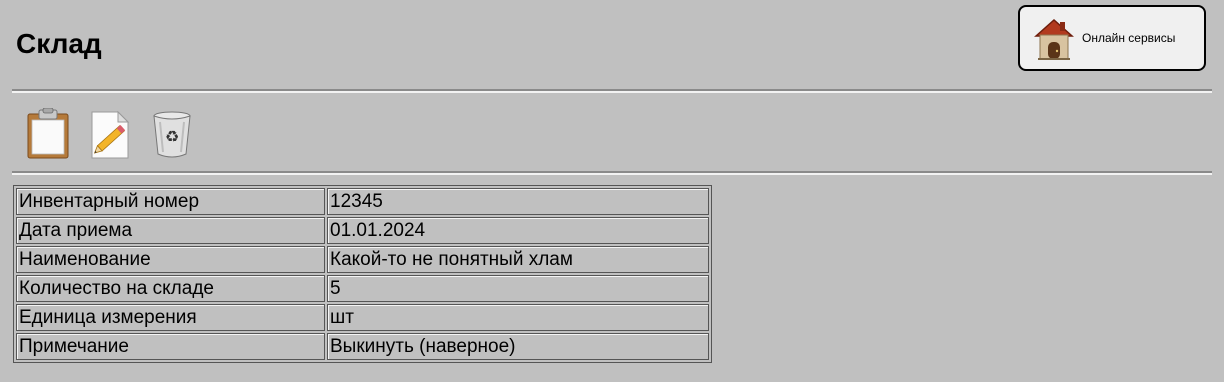  Describe the element at coordinates (48, 134) in the screenshot. I see `clipboard-icon` at that location.